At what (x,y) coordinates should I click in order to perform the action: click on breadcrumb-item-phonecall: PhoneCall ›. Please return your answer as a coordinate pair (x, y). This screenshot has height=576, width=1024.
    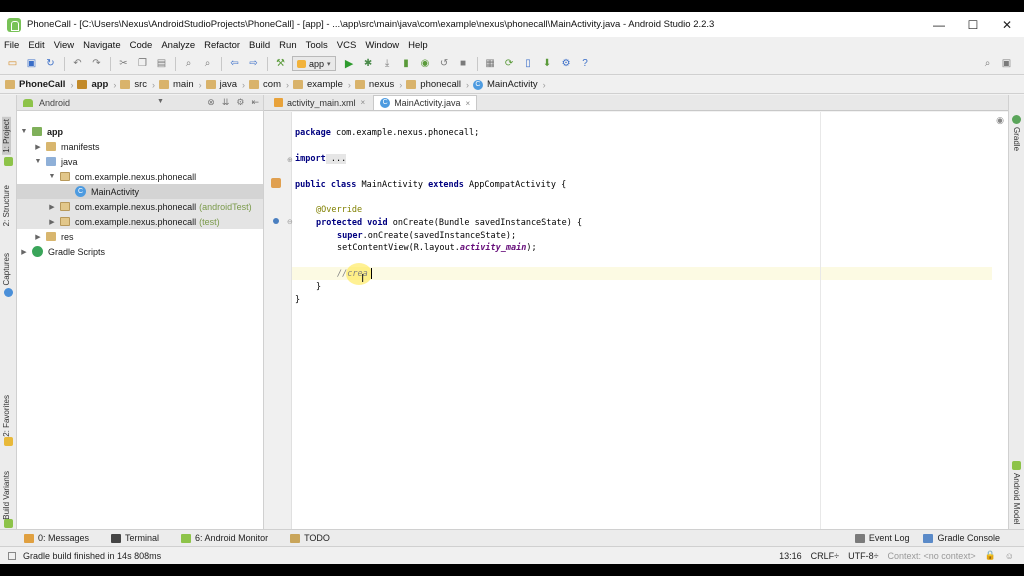
    Looking at the image, I should click on (39, 84).